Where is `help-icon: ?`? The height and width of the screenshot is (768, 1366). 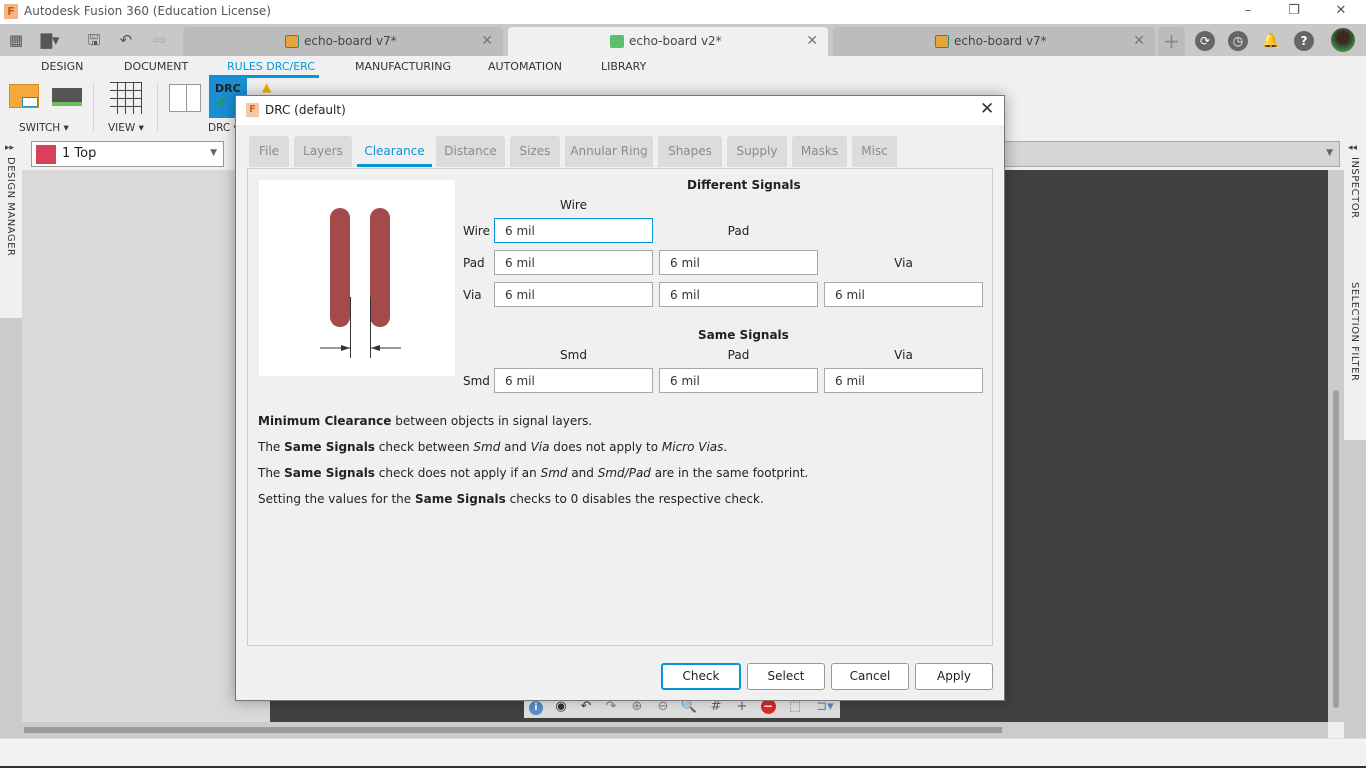
help-icon: ? is located at coordinates (1304, 41).